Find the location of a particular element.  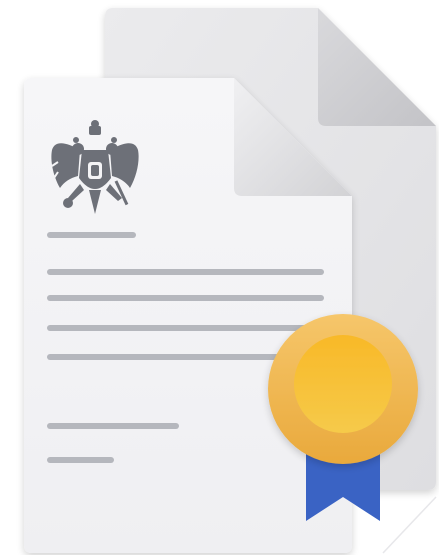

award-medal-icon is located at coordinates (343, 389).